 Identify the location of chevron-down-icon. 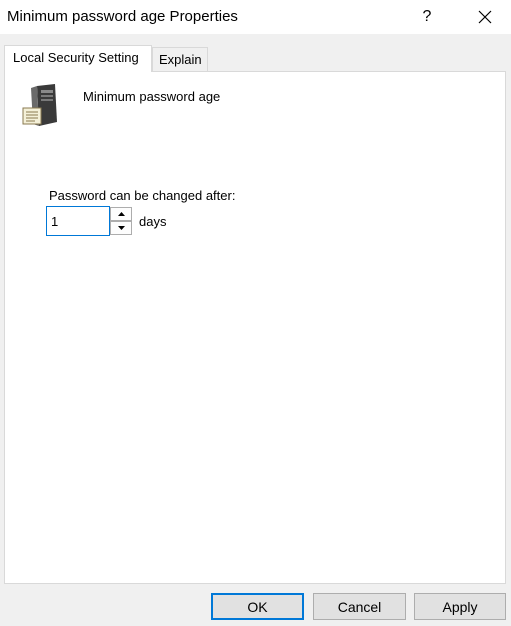
(121, 228).